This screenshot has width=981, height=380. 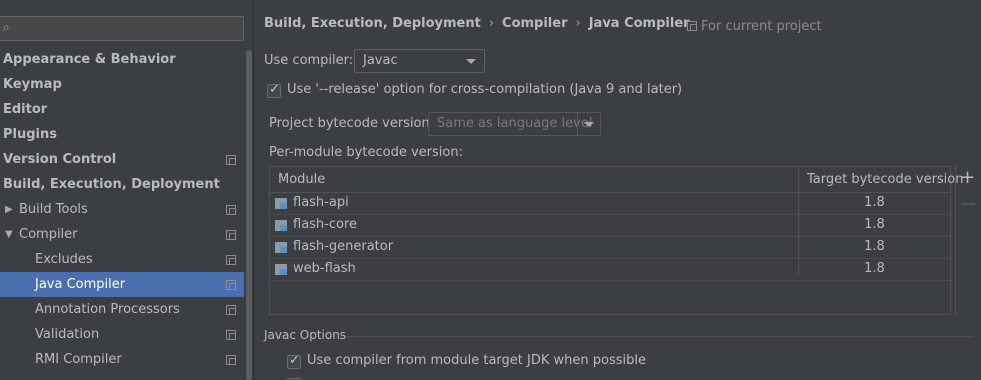 I want to click on sidebar-item: Java Compiler, so click(x=126, y=284).